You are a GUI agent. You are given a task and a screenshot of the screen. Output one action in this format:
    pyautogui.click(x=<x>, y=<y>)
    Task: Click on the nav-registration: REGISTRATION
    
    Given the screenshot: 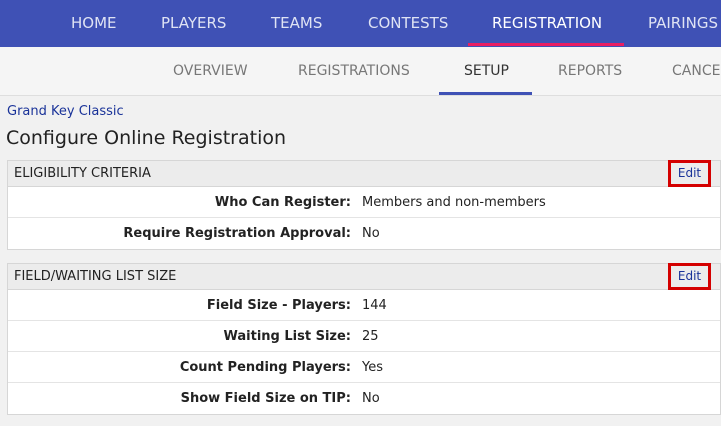 What is the action you would take?
    pyautogui.click(x=547, y=23)
    